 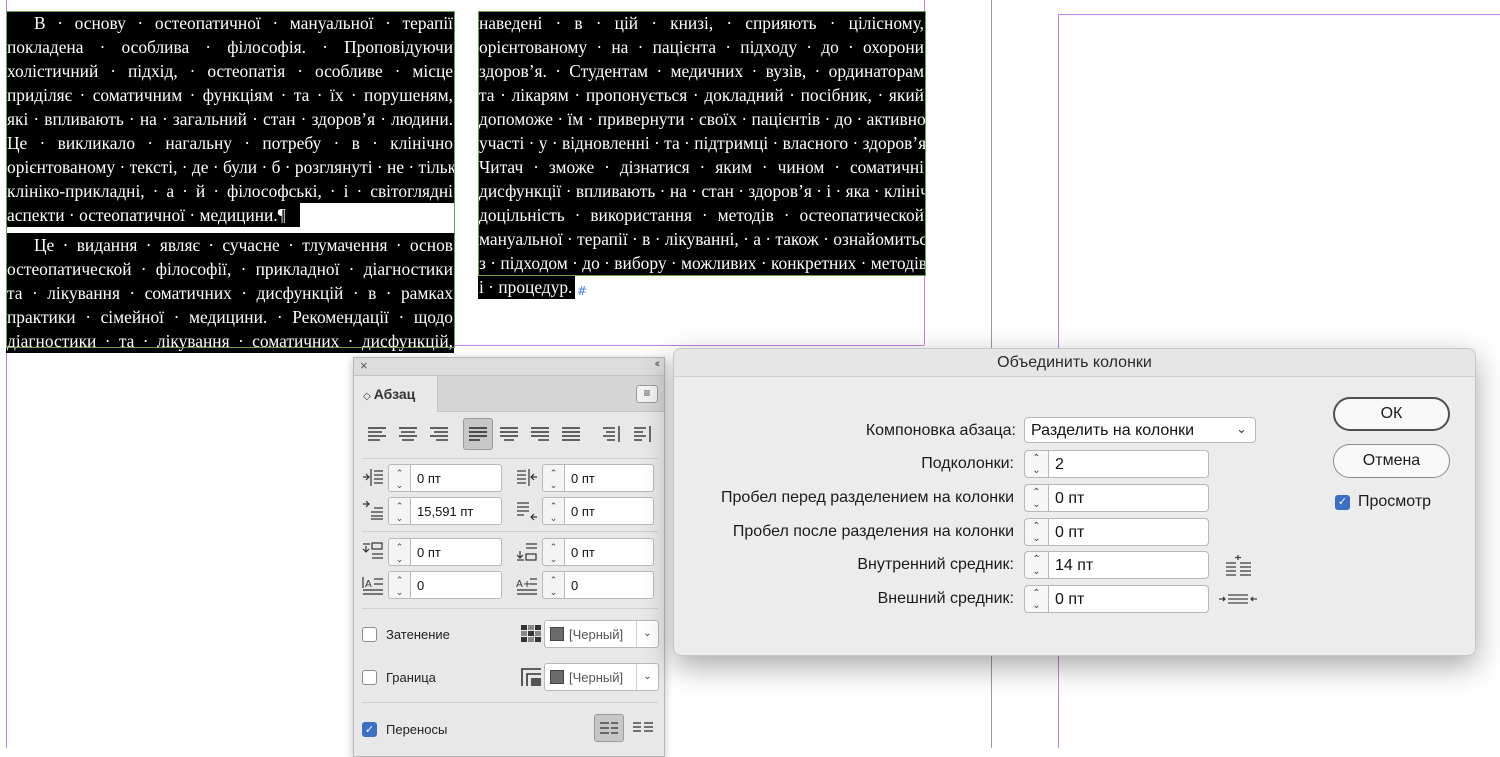 I want to click on outside-gutter-input: 0 пт, so click(x=1128, y=599).